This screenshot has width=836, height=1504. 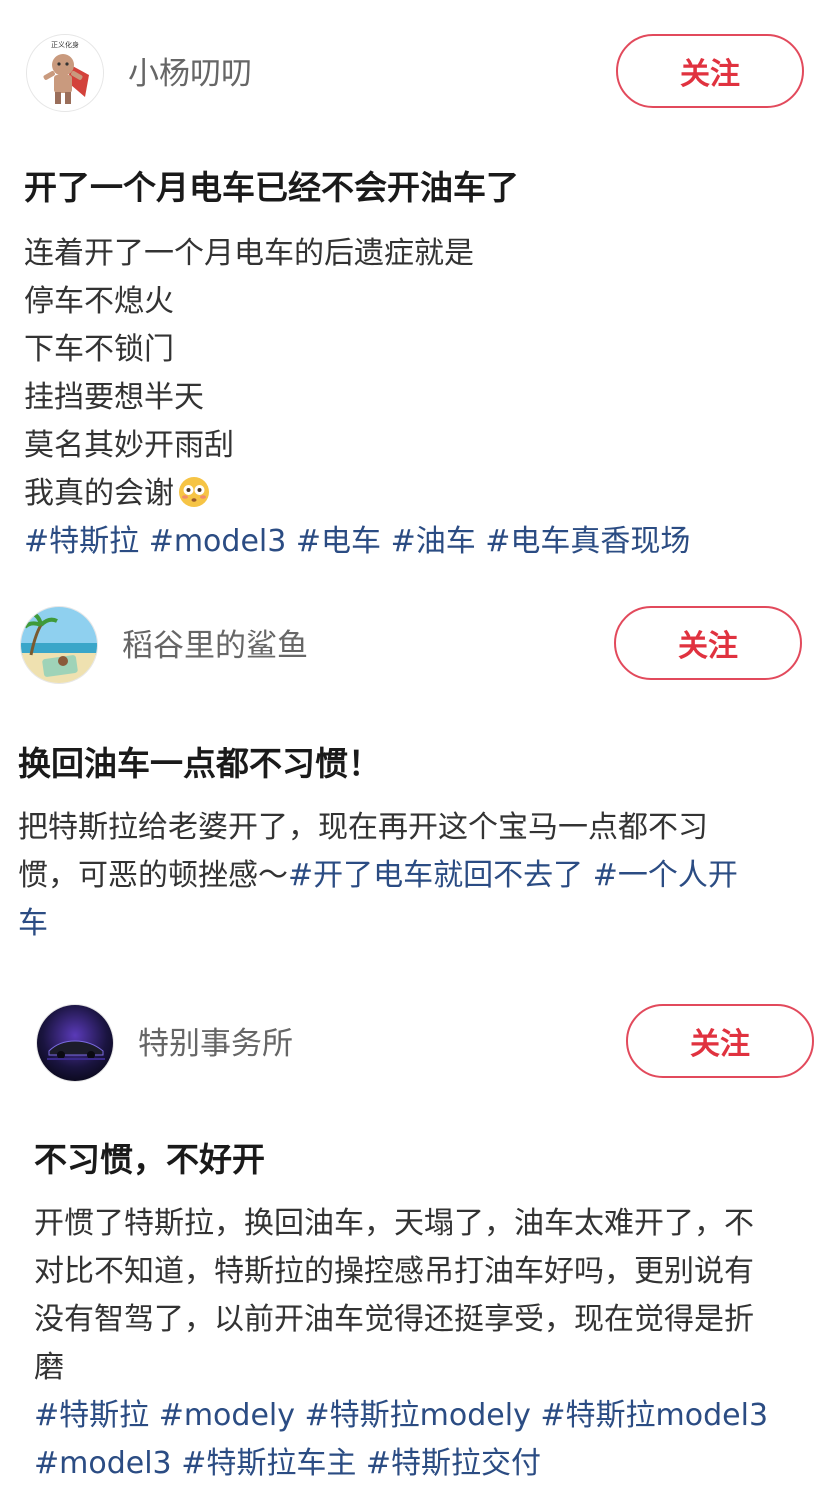 I want to click on body-line: 莫名其妙开雨刮, so click(x=129, y=445).